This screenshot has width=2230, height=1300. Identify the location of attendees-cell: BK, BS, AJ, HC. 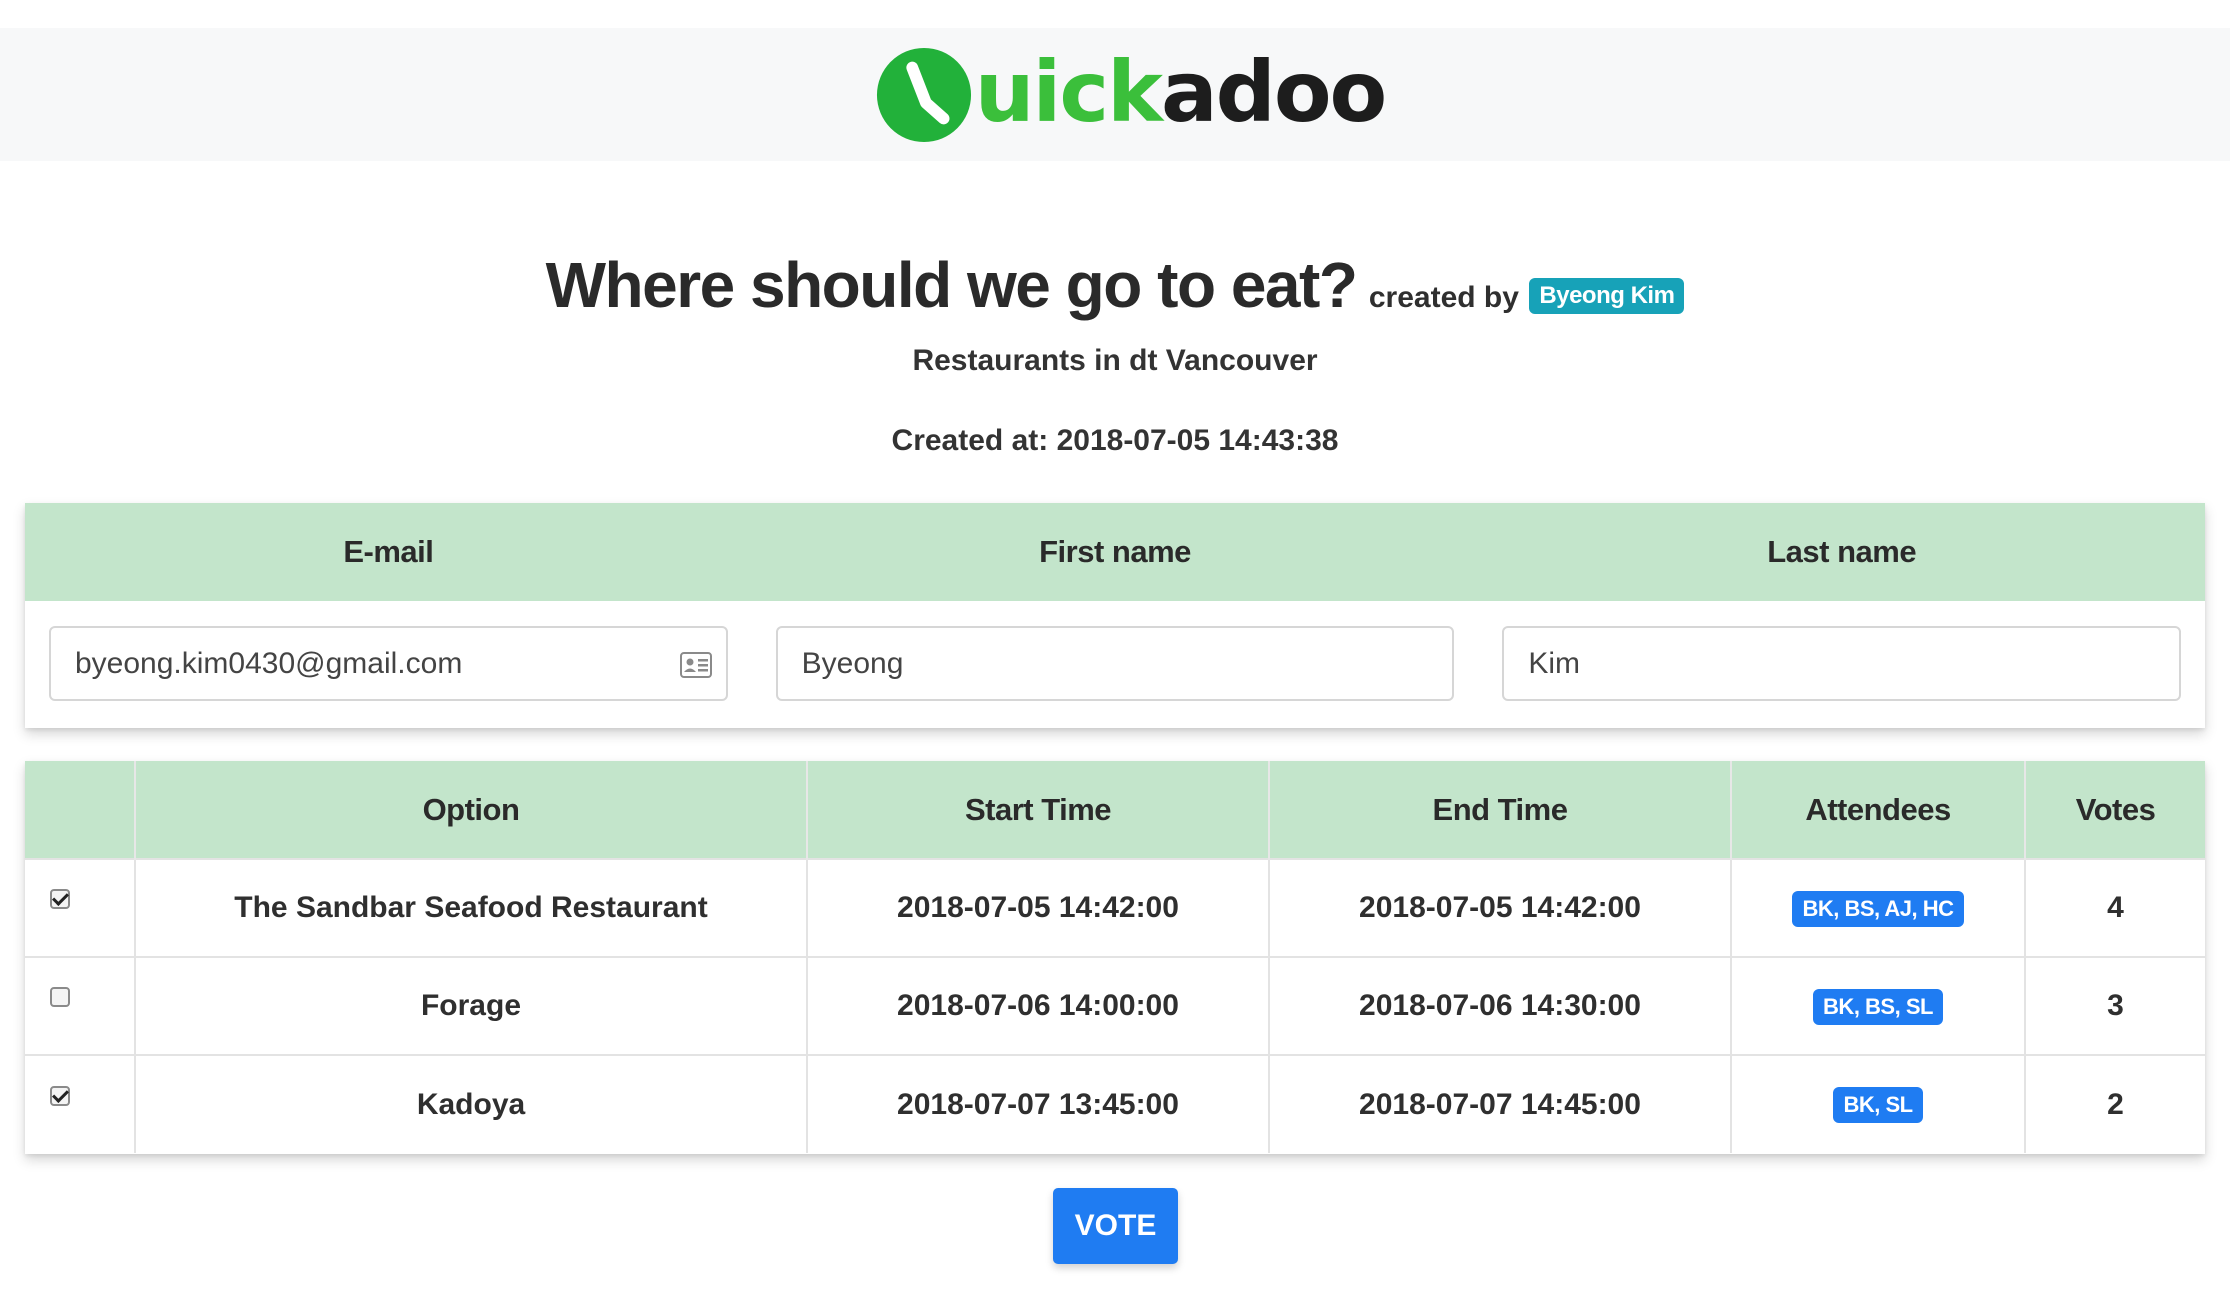
(1878, 907).